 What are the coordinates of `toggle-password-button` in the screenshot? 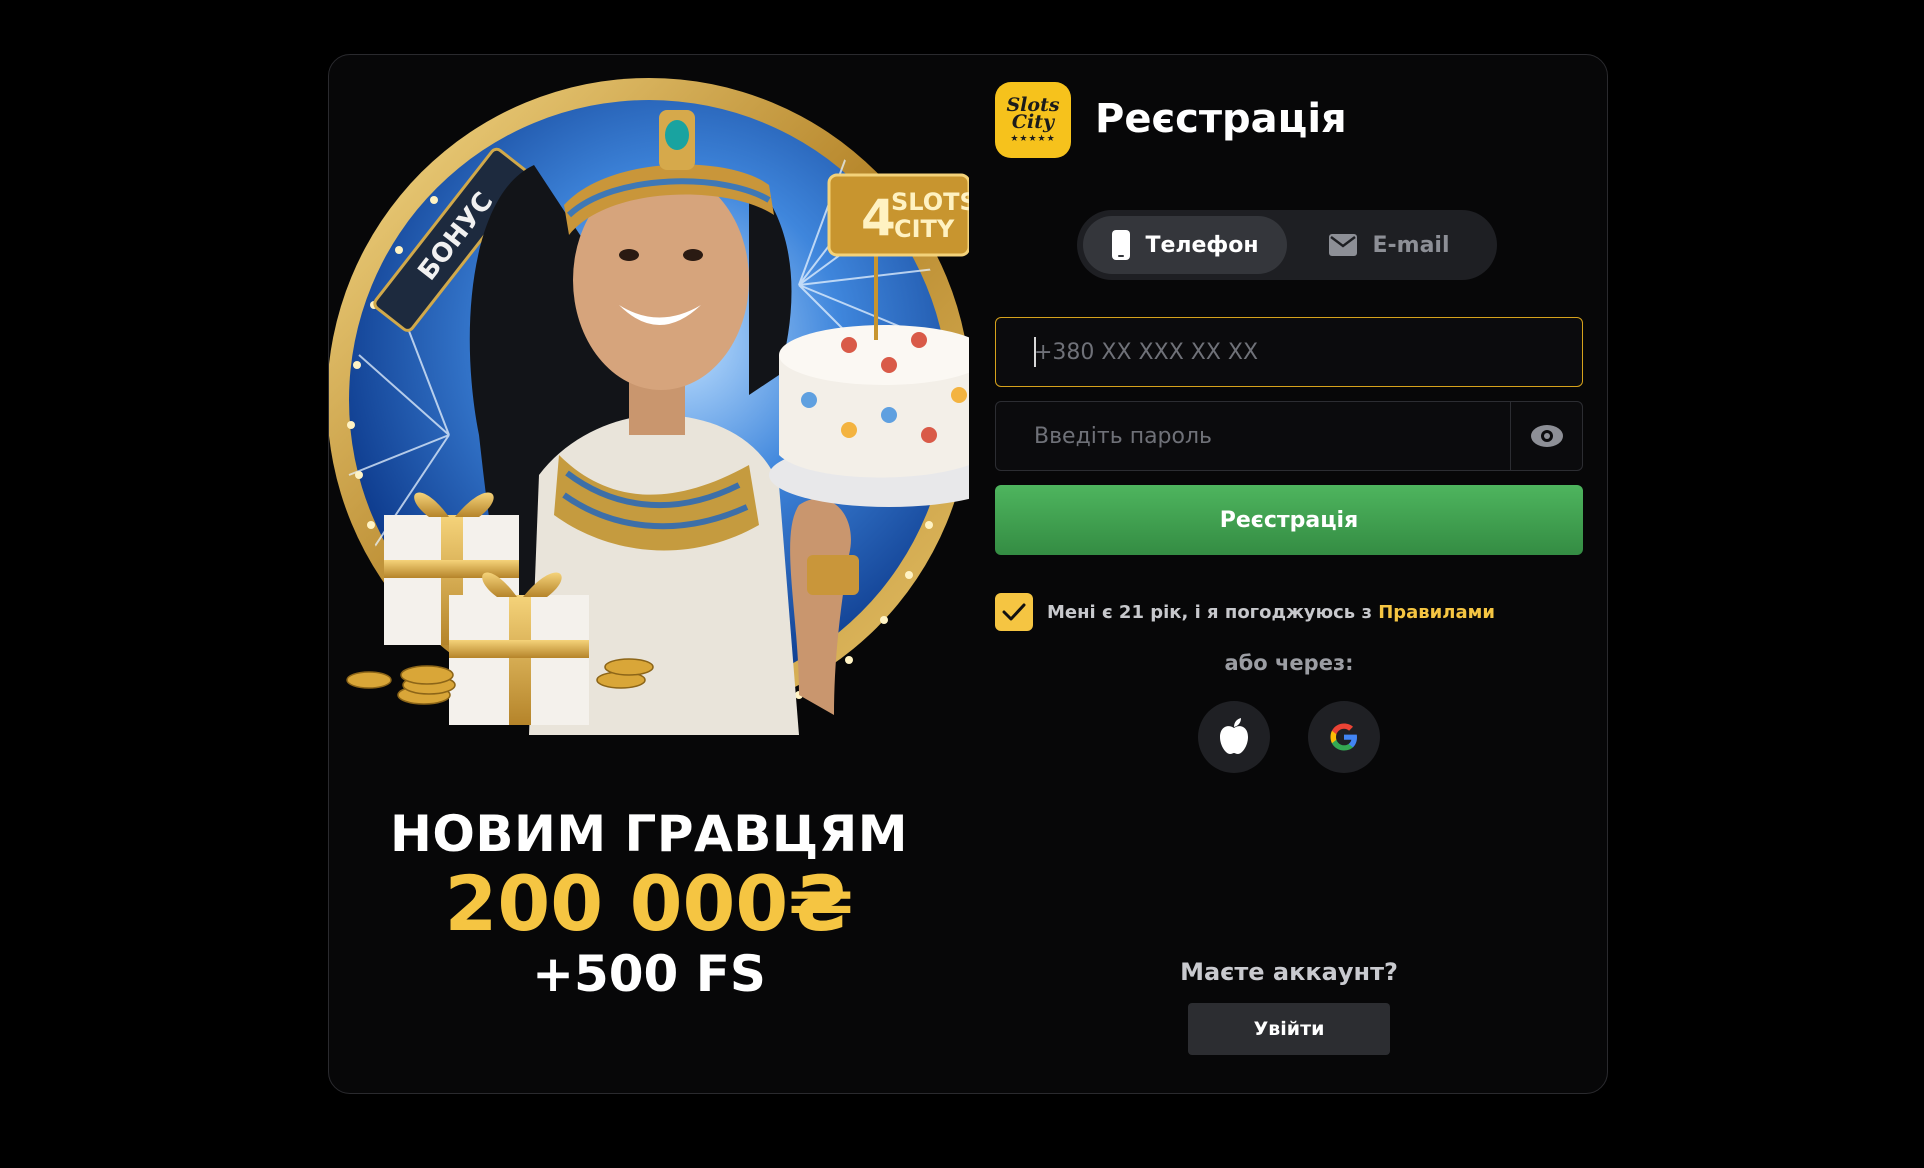 It's located at (1546, 436).